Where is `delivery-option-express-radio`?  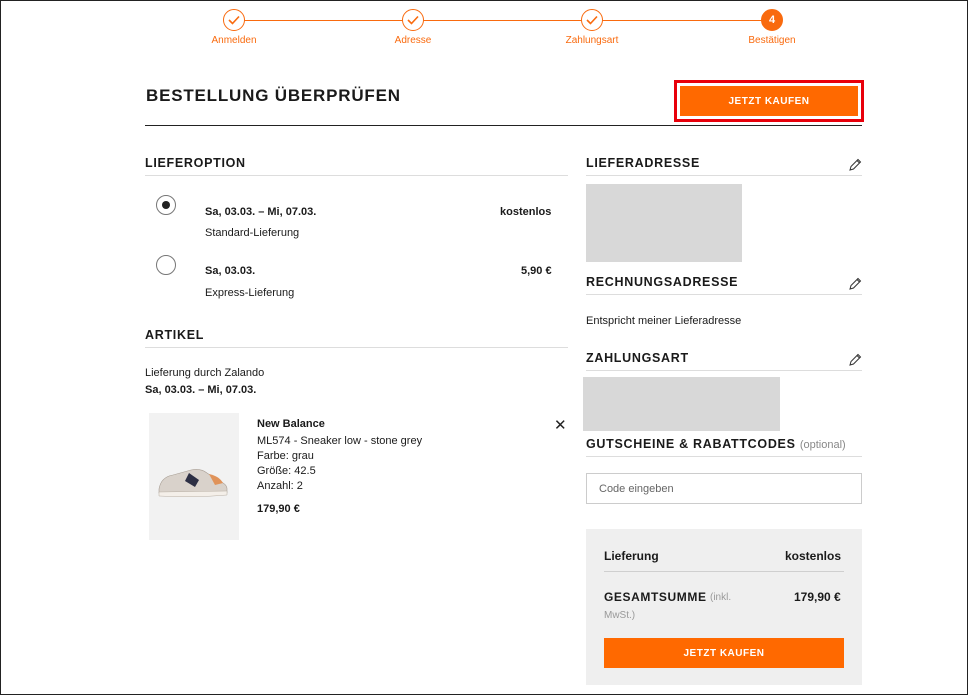
delivery-option-express-radio is located at coordinates (166, 265).